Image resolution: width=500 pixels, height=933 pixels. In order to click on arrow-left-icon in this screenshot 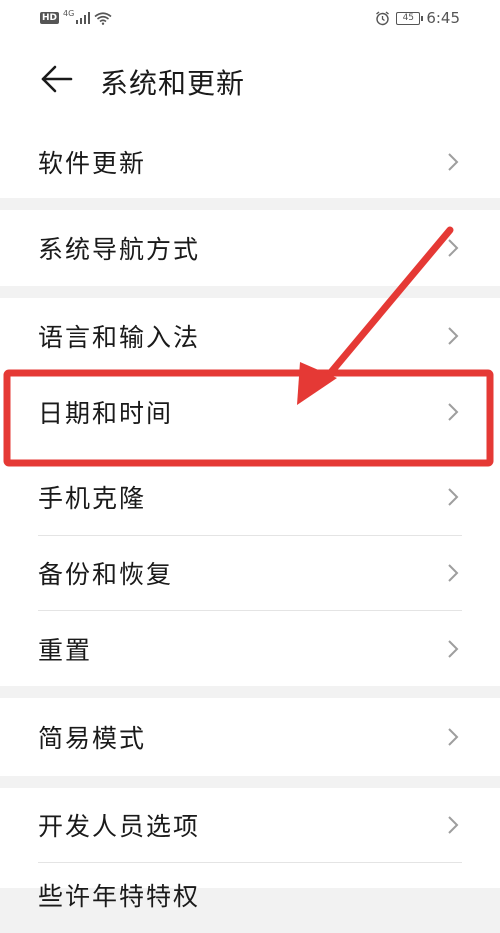, I will do `click(57, 79)`.